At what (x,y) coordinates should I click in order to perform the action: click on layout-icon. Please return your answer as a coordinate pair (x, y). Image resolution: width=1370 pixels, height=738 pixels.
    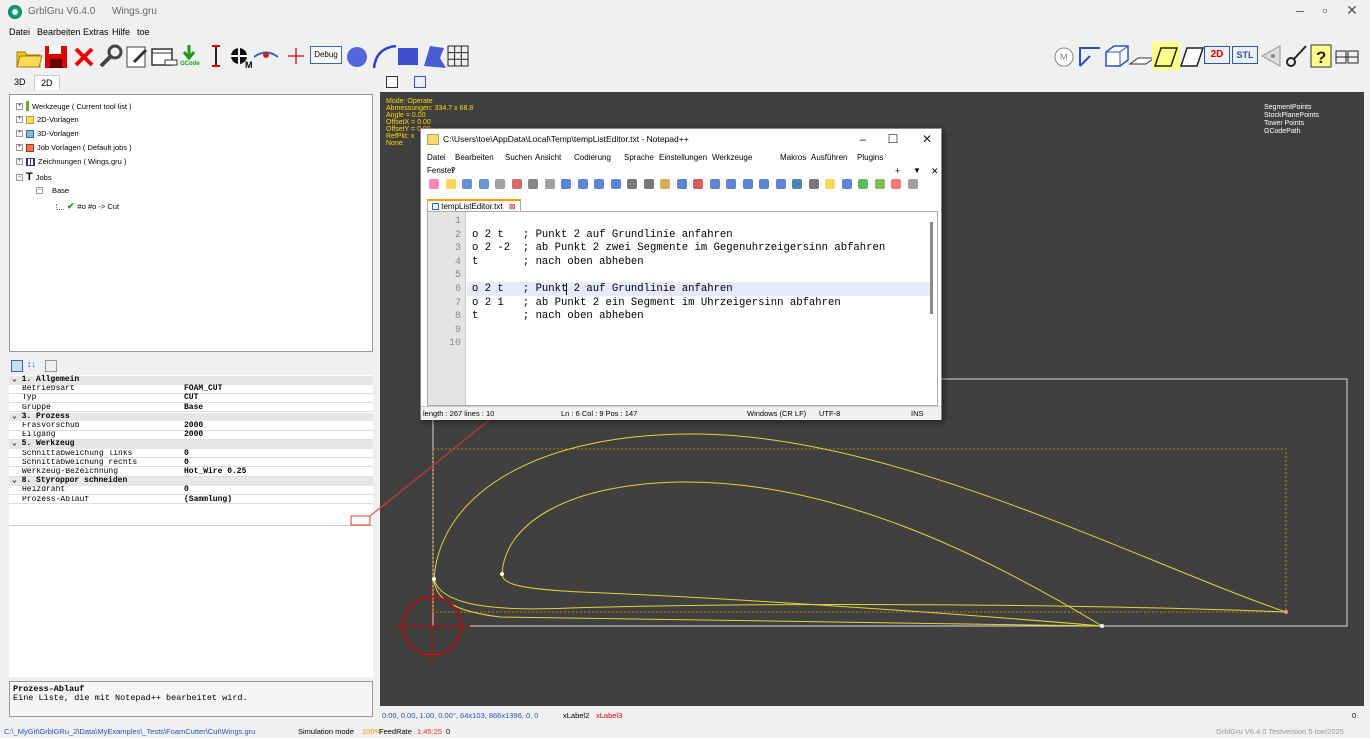
    Looking at the image, I should click on (1348, 56).